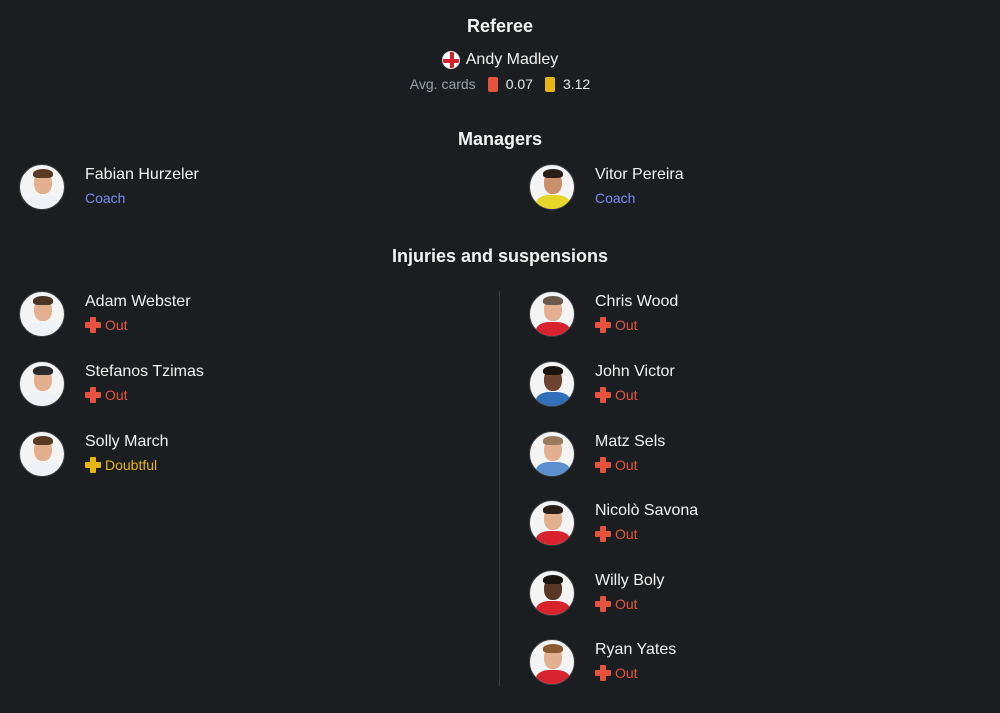  I want to click on list-item: Matz Sels Out, so click(679, 456).